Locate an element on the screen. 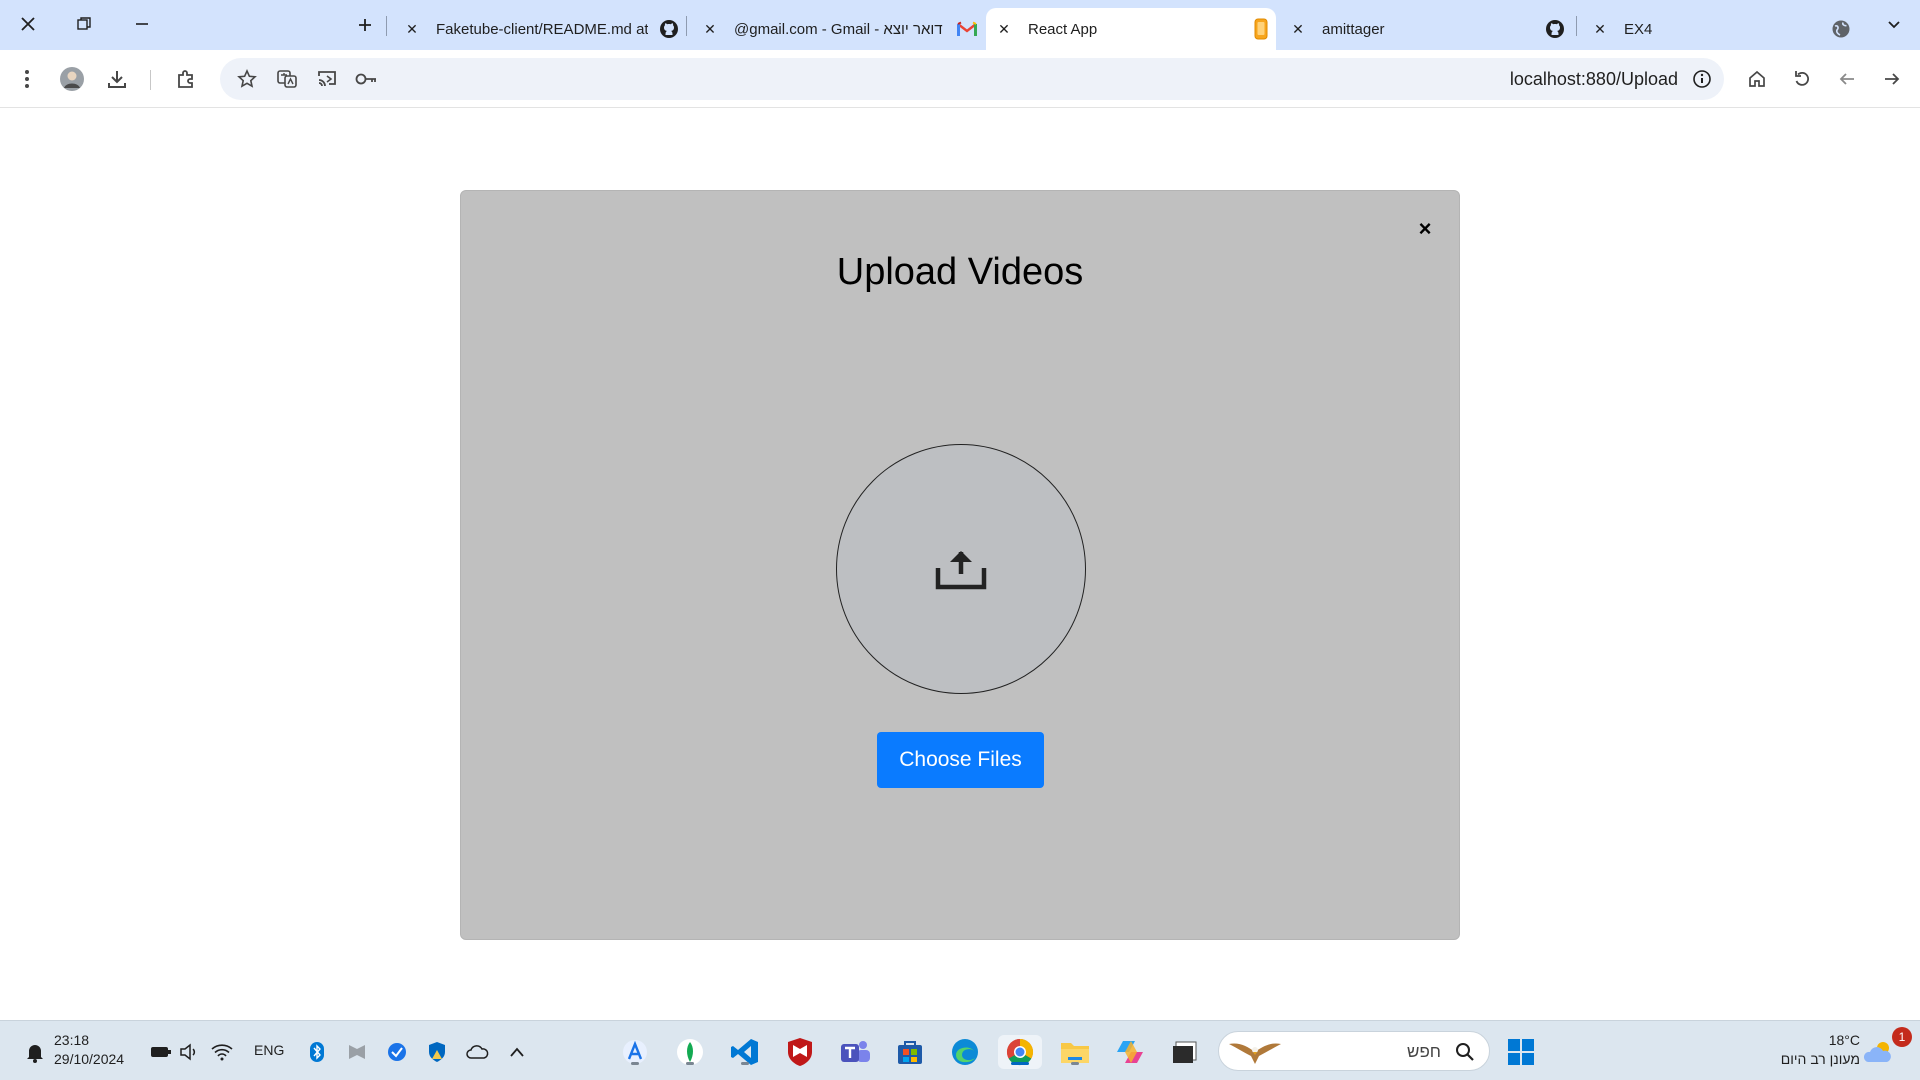  taskbar-app-vscode is located at coordinates (745, 1052).